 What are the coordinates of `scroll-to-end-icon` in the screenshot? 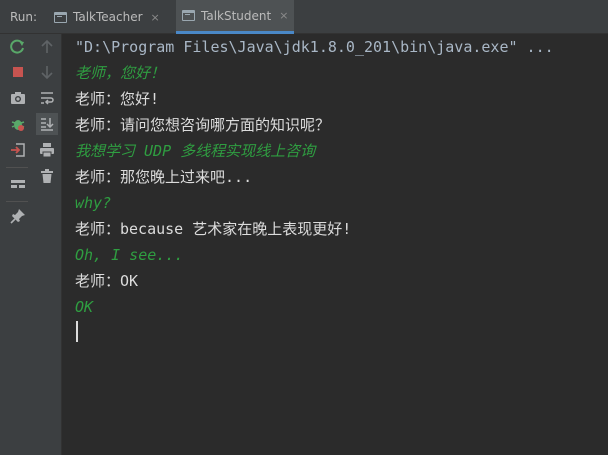 It's located at (47, 124).